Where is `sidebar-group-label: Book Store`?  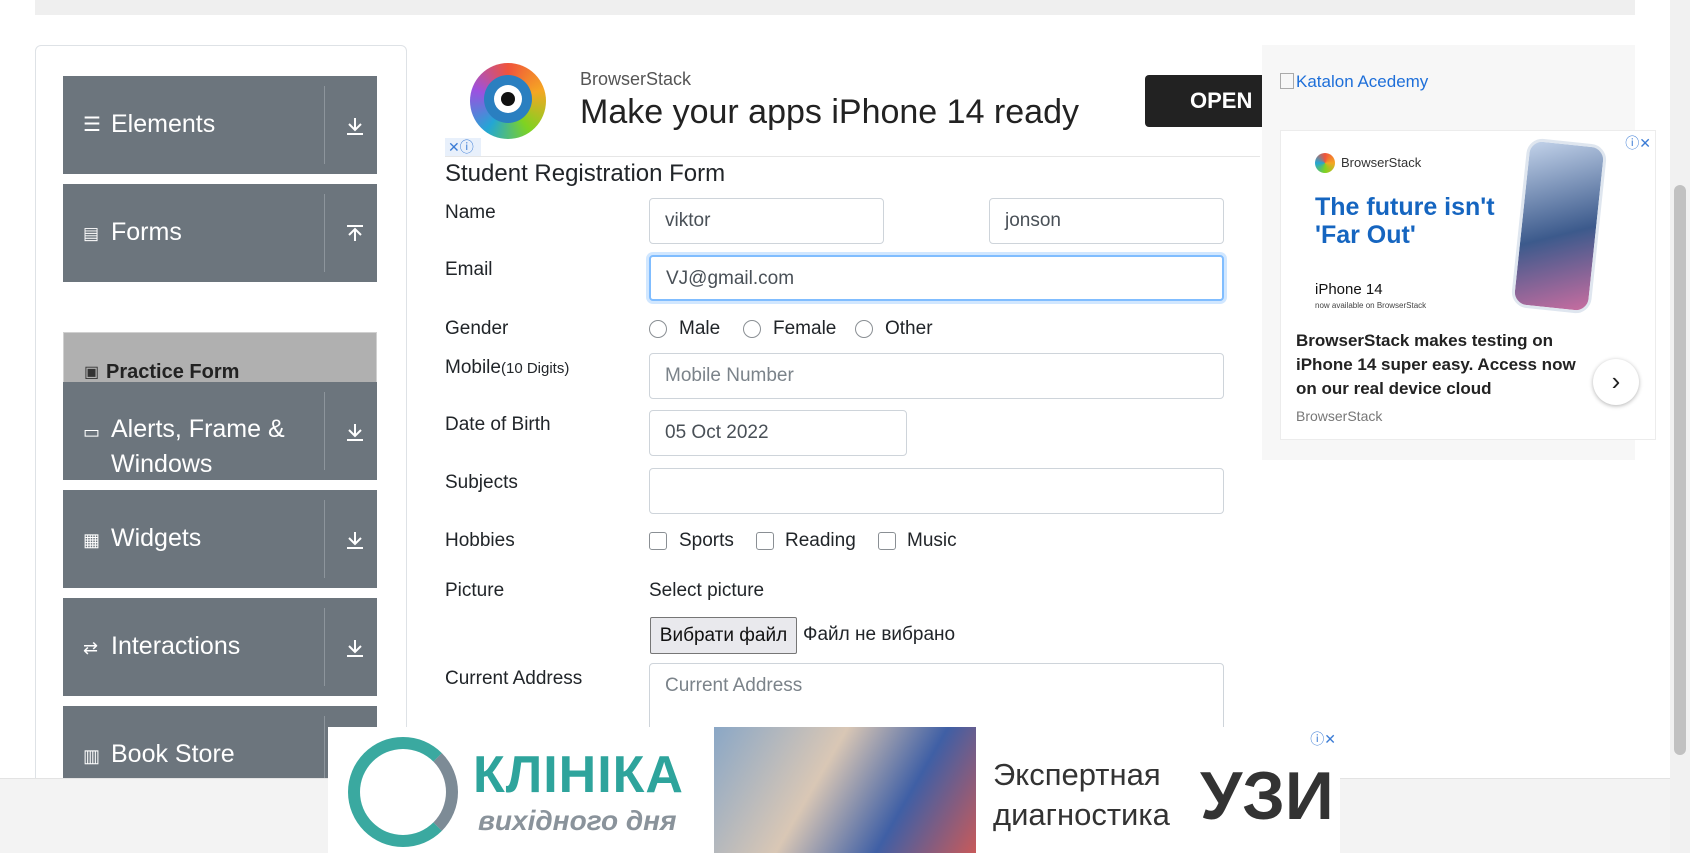 sidebar-group-label: Book Store is located at coordinates (173, 754).